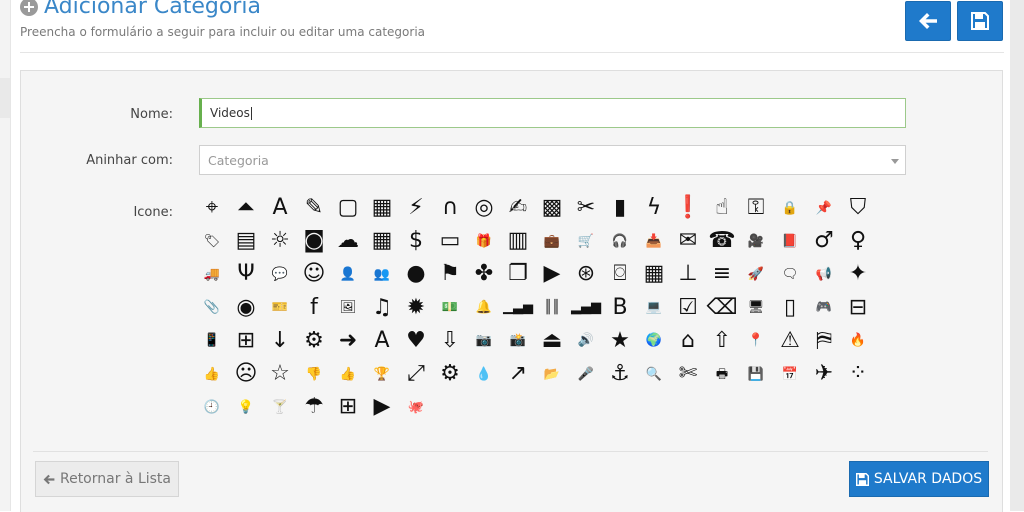 Image resolution: width=1024 pixels, height=512 pixels. Describe the element at coordinates (552, 160) in the screenshot. I see `nest-select: Categoria` at that location.